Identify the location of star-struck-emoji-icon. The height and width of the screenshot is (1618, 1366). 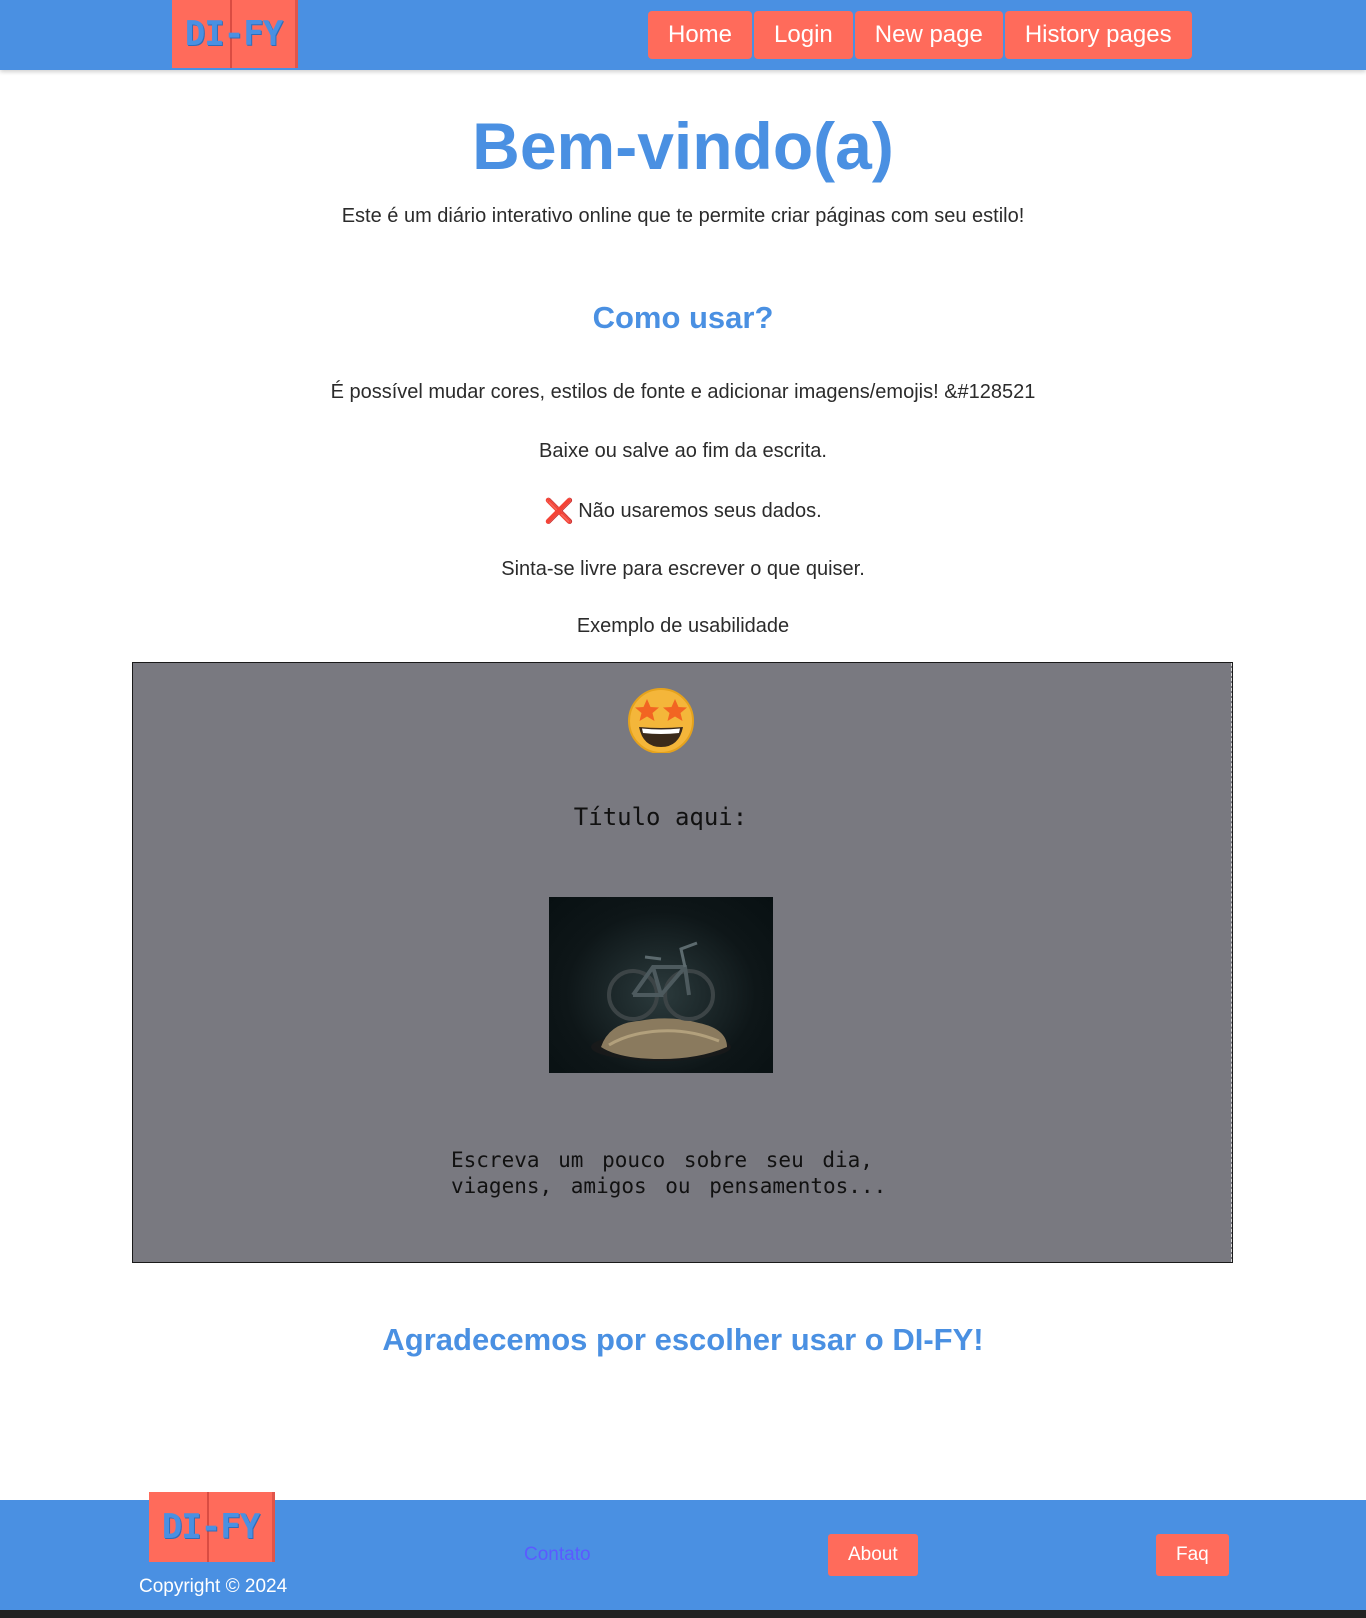
(661, 720).